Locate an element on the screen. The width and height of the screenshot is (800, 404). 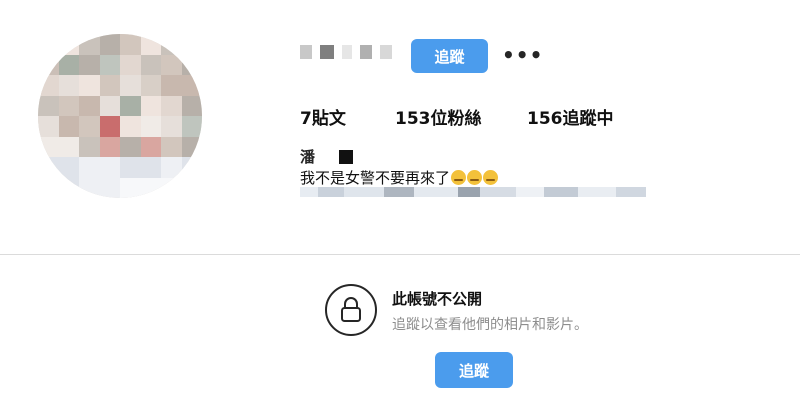
private-account-title: 此帳號不公開 is located at coordinates (437, 299).